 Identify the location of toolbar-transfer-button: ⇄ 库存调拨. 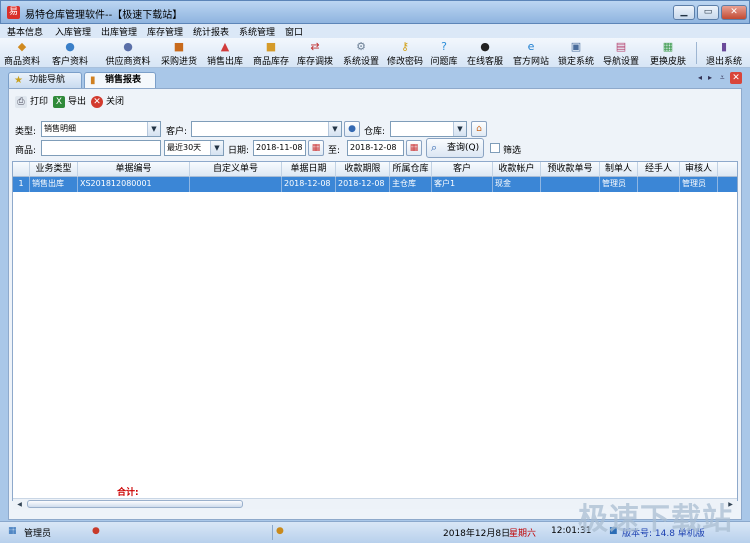
(315, 53).